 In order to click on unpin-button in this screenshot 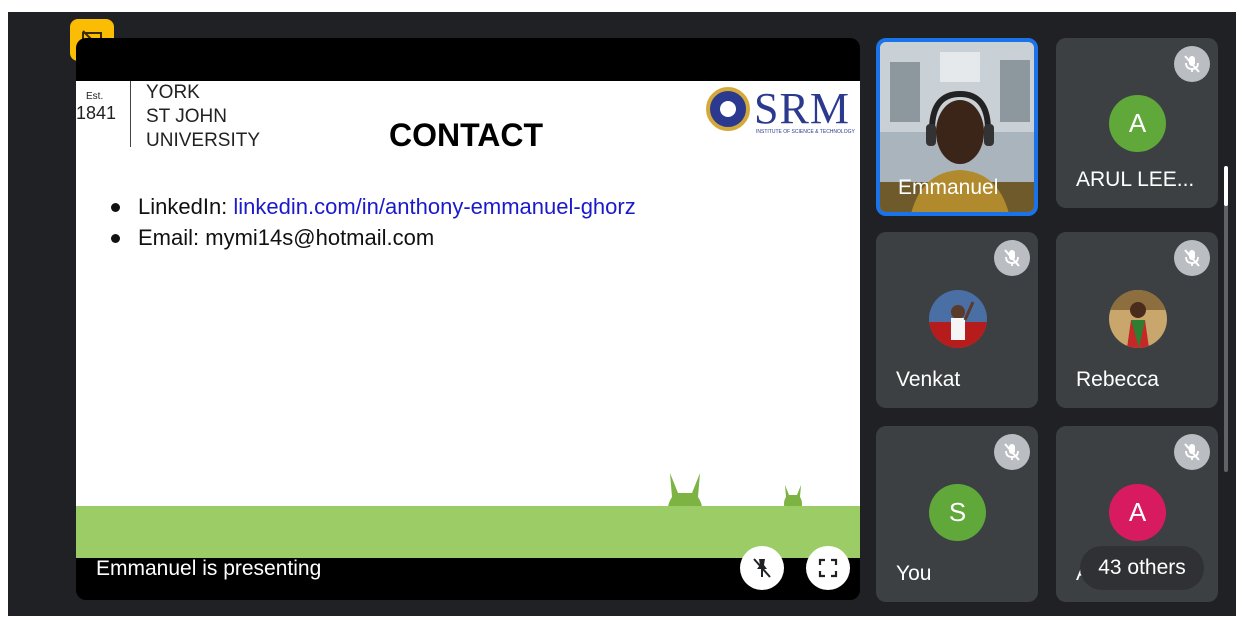, I will do `click(762, 568)`.